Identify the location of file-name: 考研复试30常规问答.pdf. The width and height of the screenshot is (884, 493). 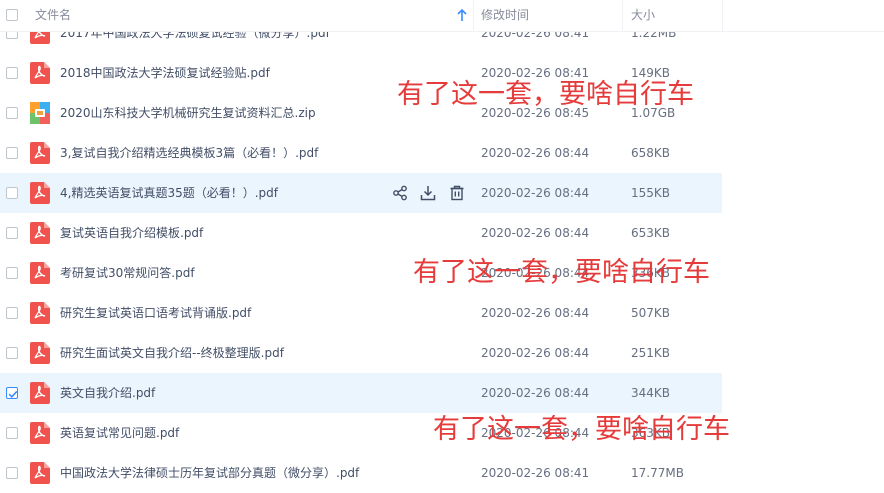
(127, 273).